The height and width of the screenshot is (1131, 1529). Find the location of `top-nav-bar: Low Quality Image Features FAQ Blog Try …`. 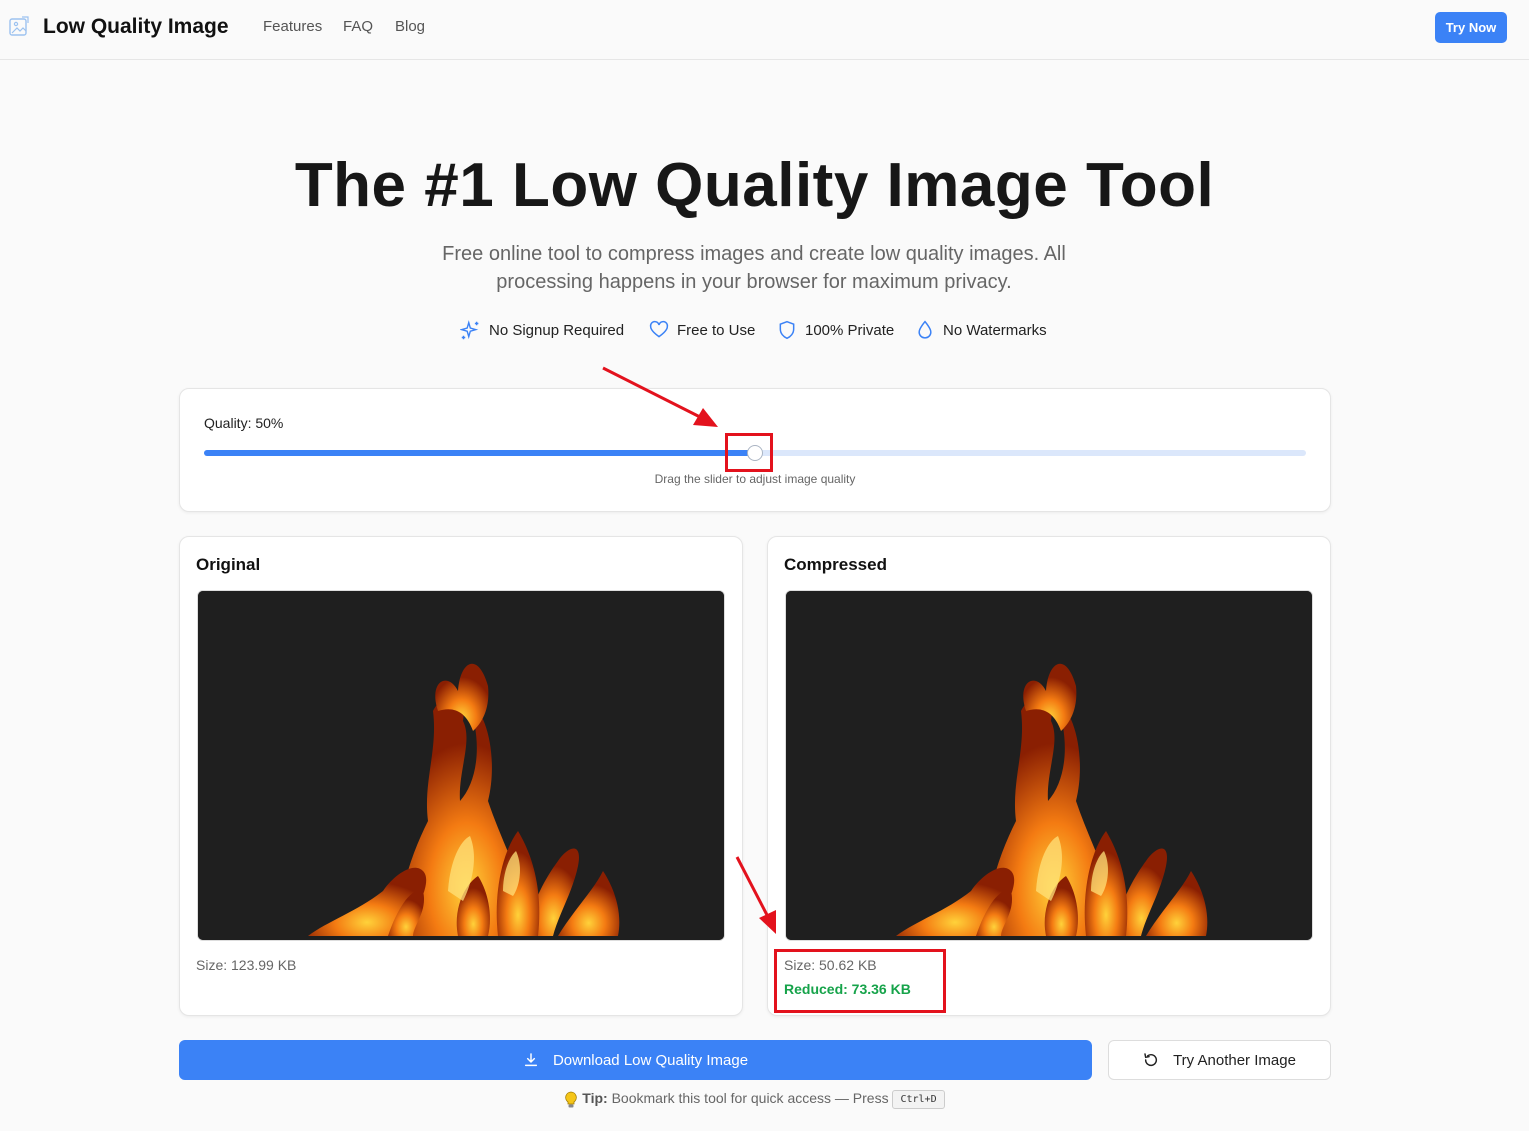

top-nav-bar: Low Quality Image Features FAQ Blog Try … is located at coordinates (764, 30).